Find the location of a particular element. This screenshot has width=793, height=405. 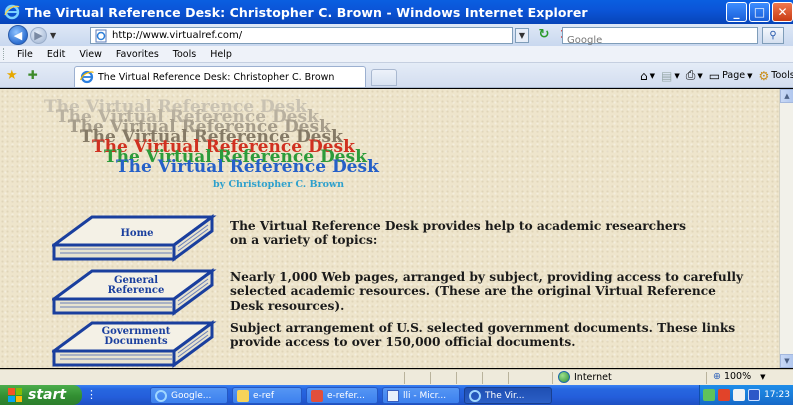

address-input is located at coordinates (302, 35).